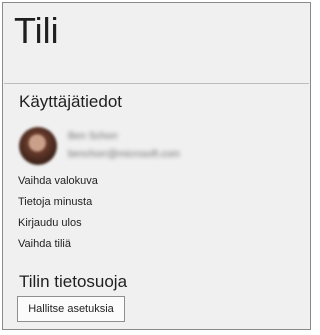  Describe the element at coordinates (38, 146) in the screenshot. I see `avatar` at that location.